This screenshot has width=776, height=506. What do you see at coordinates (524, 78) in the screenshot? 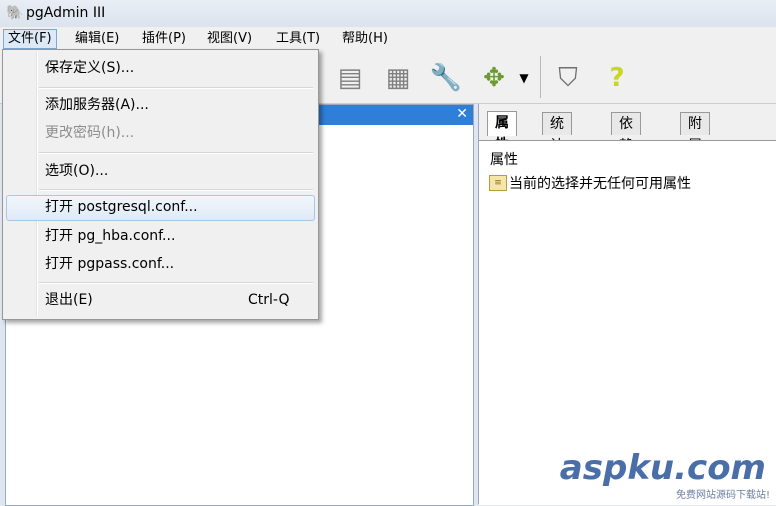
I see `dropdown-arrow-icon: ▼` at bounding box center [524, 78].